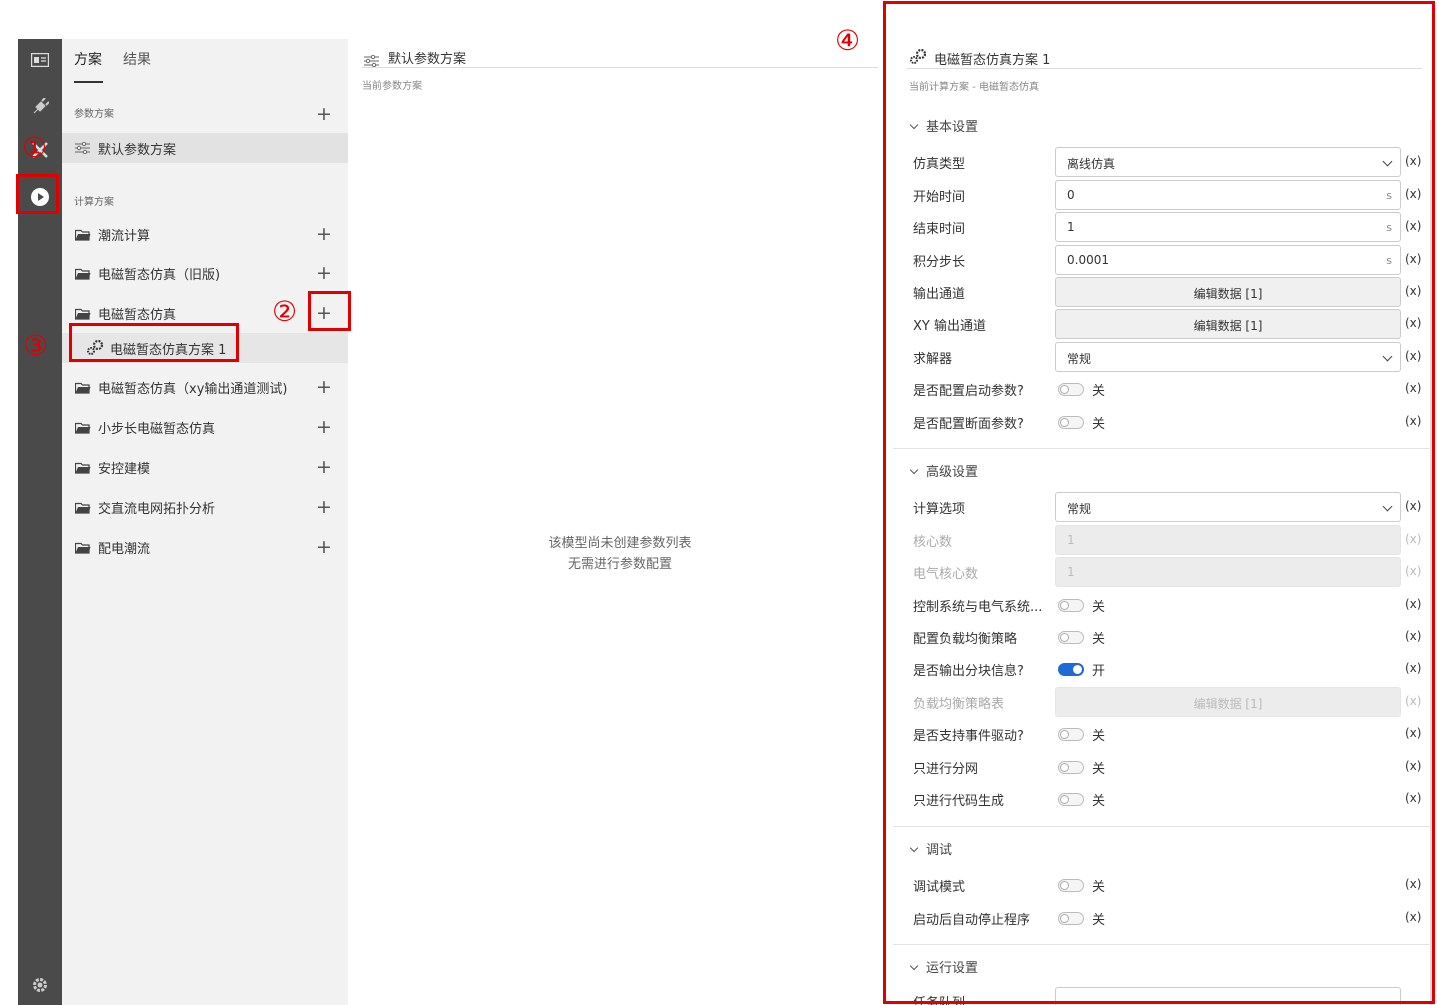 This screenshot has height=1005, width=1437. Describe the element at coordinates (124, 469) in the screenshot. I see `calc-item-label: 安控建模` at that location.